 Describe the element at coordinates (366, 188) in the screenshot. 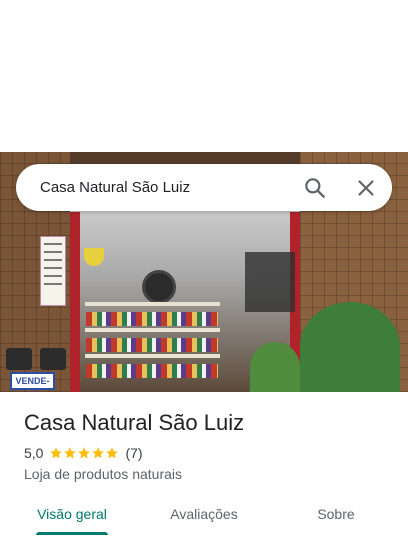

I see `close-icon` at that location.